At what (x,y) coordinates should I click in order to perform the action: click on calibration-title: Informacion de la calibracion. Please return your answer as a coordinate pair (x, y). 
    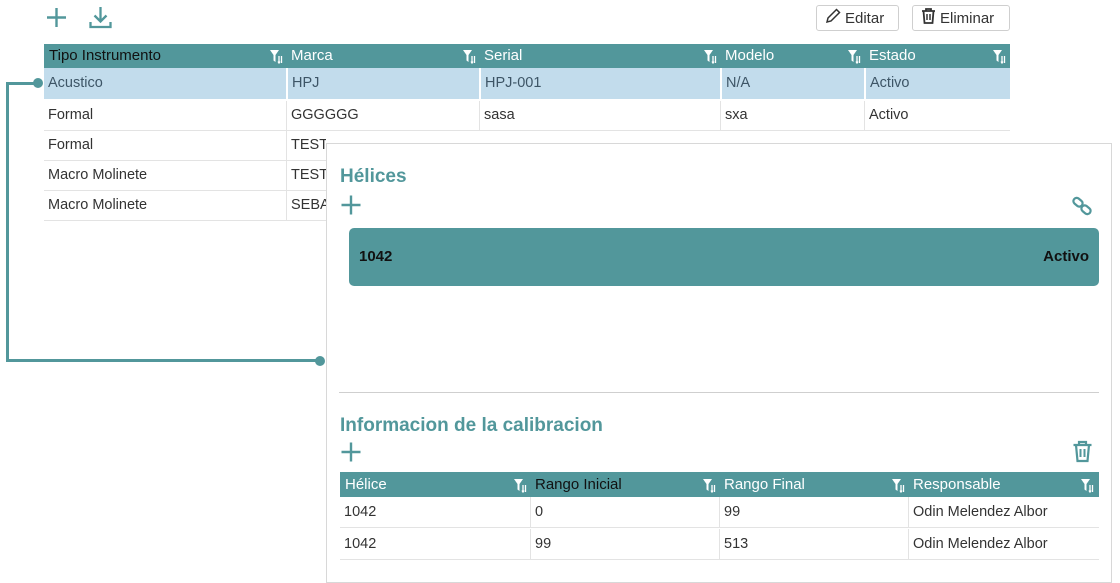
    Looking at the image, I should click on (471, 425).